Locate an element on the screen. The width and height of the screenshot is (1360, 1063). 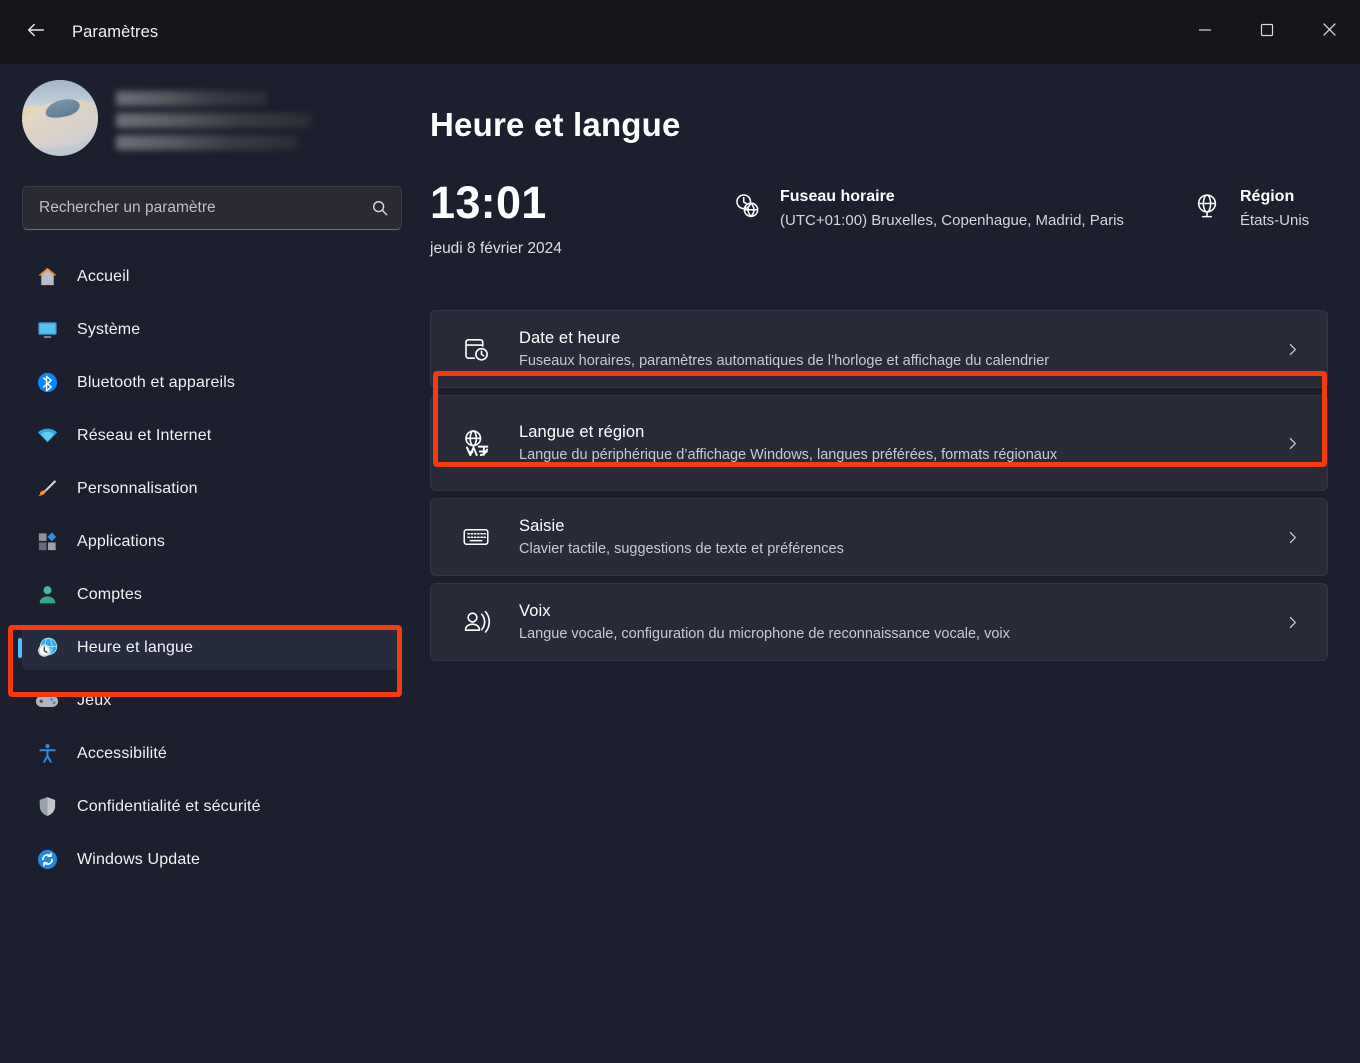
sidebar-item-label: Bluetooth et appareils is located at coordinates (156, 382).